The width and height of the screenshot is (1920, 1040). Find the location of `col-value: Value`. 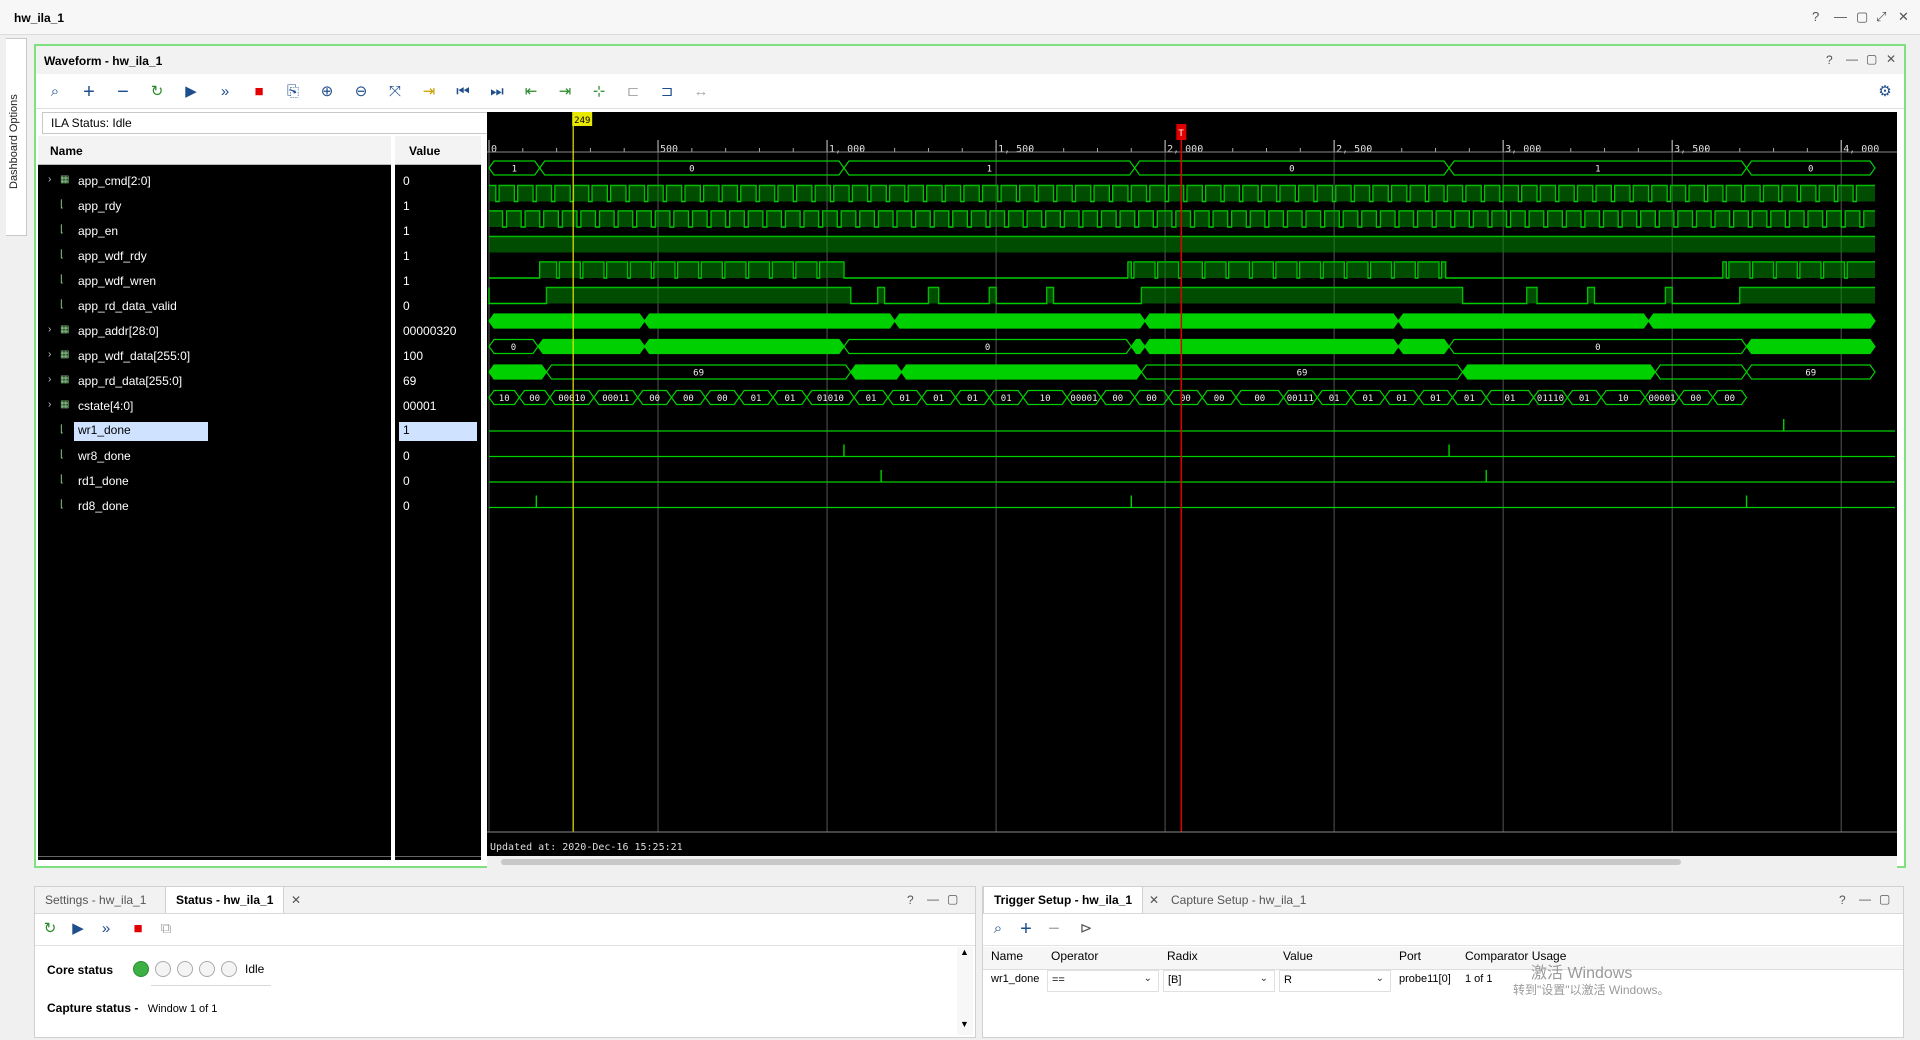

col-value: Value is located at coordinates (1298, 959).